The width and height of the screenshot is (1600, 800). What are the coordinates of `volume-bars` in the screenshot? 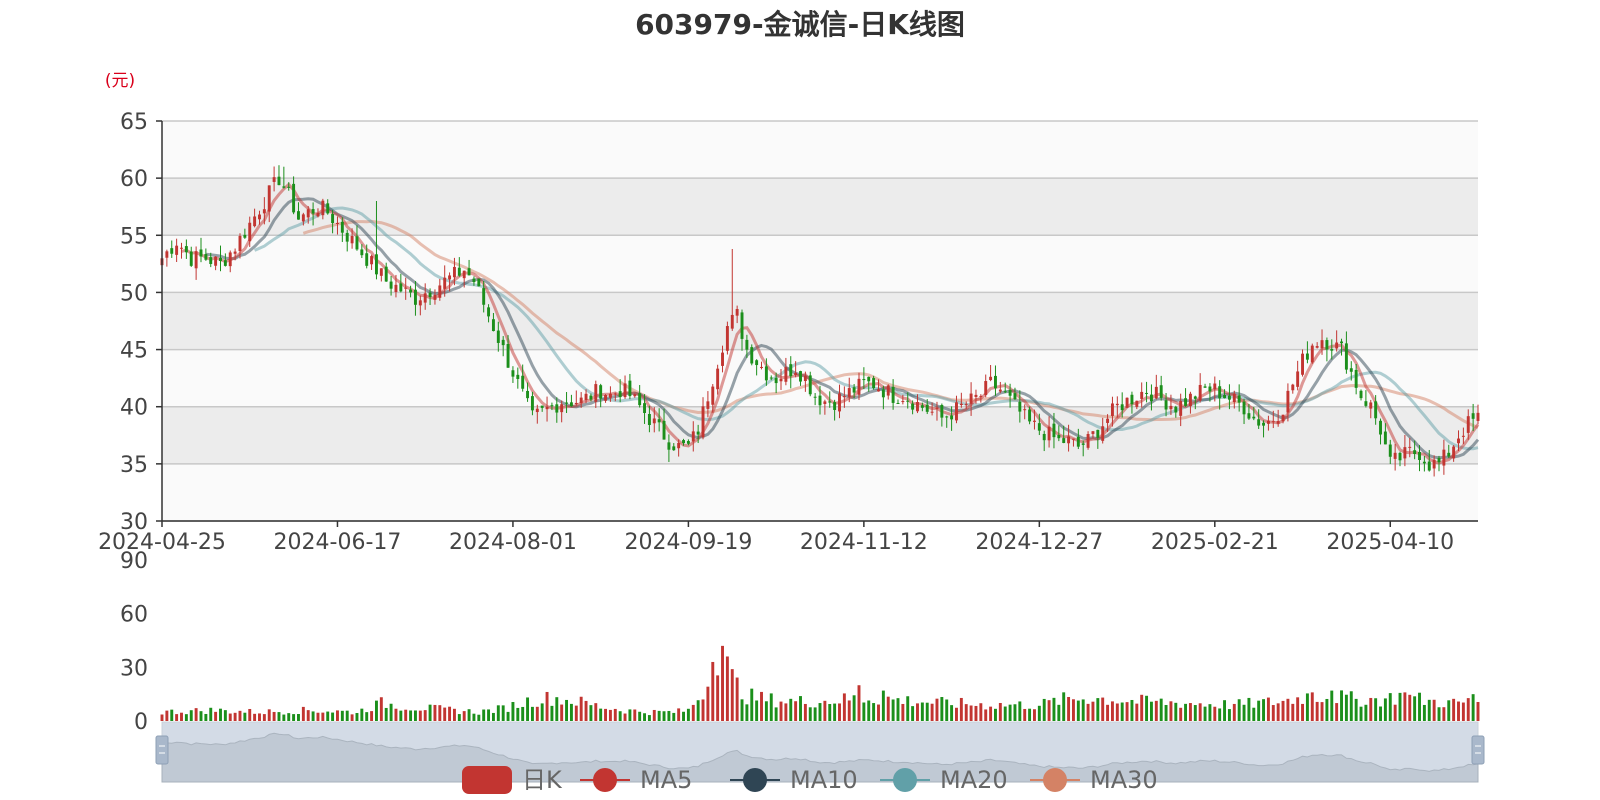 It's located at (820, 683).